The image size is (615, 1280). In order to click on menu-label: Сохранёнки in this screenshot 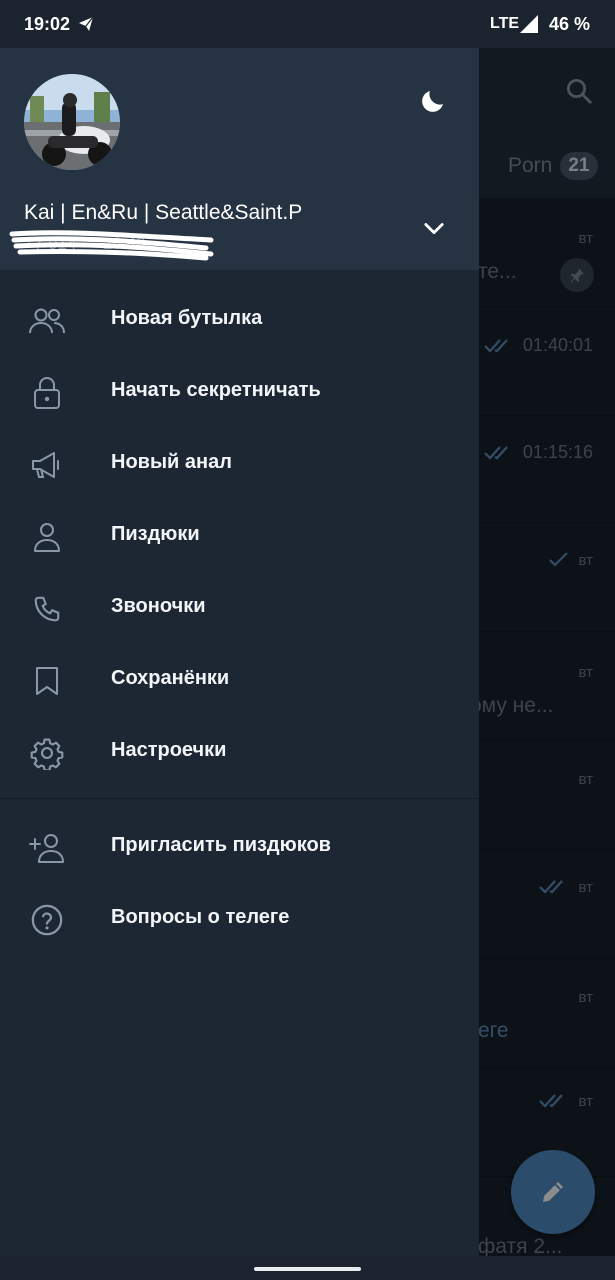, I will do `click(170, 678)`.